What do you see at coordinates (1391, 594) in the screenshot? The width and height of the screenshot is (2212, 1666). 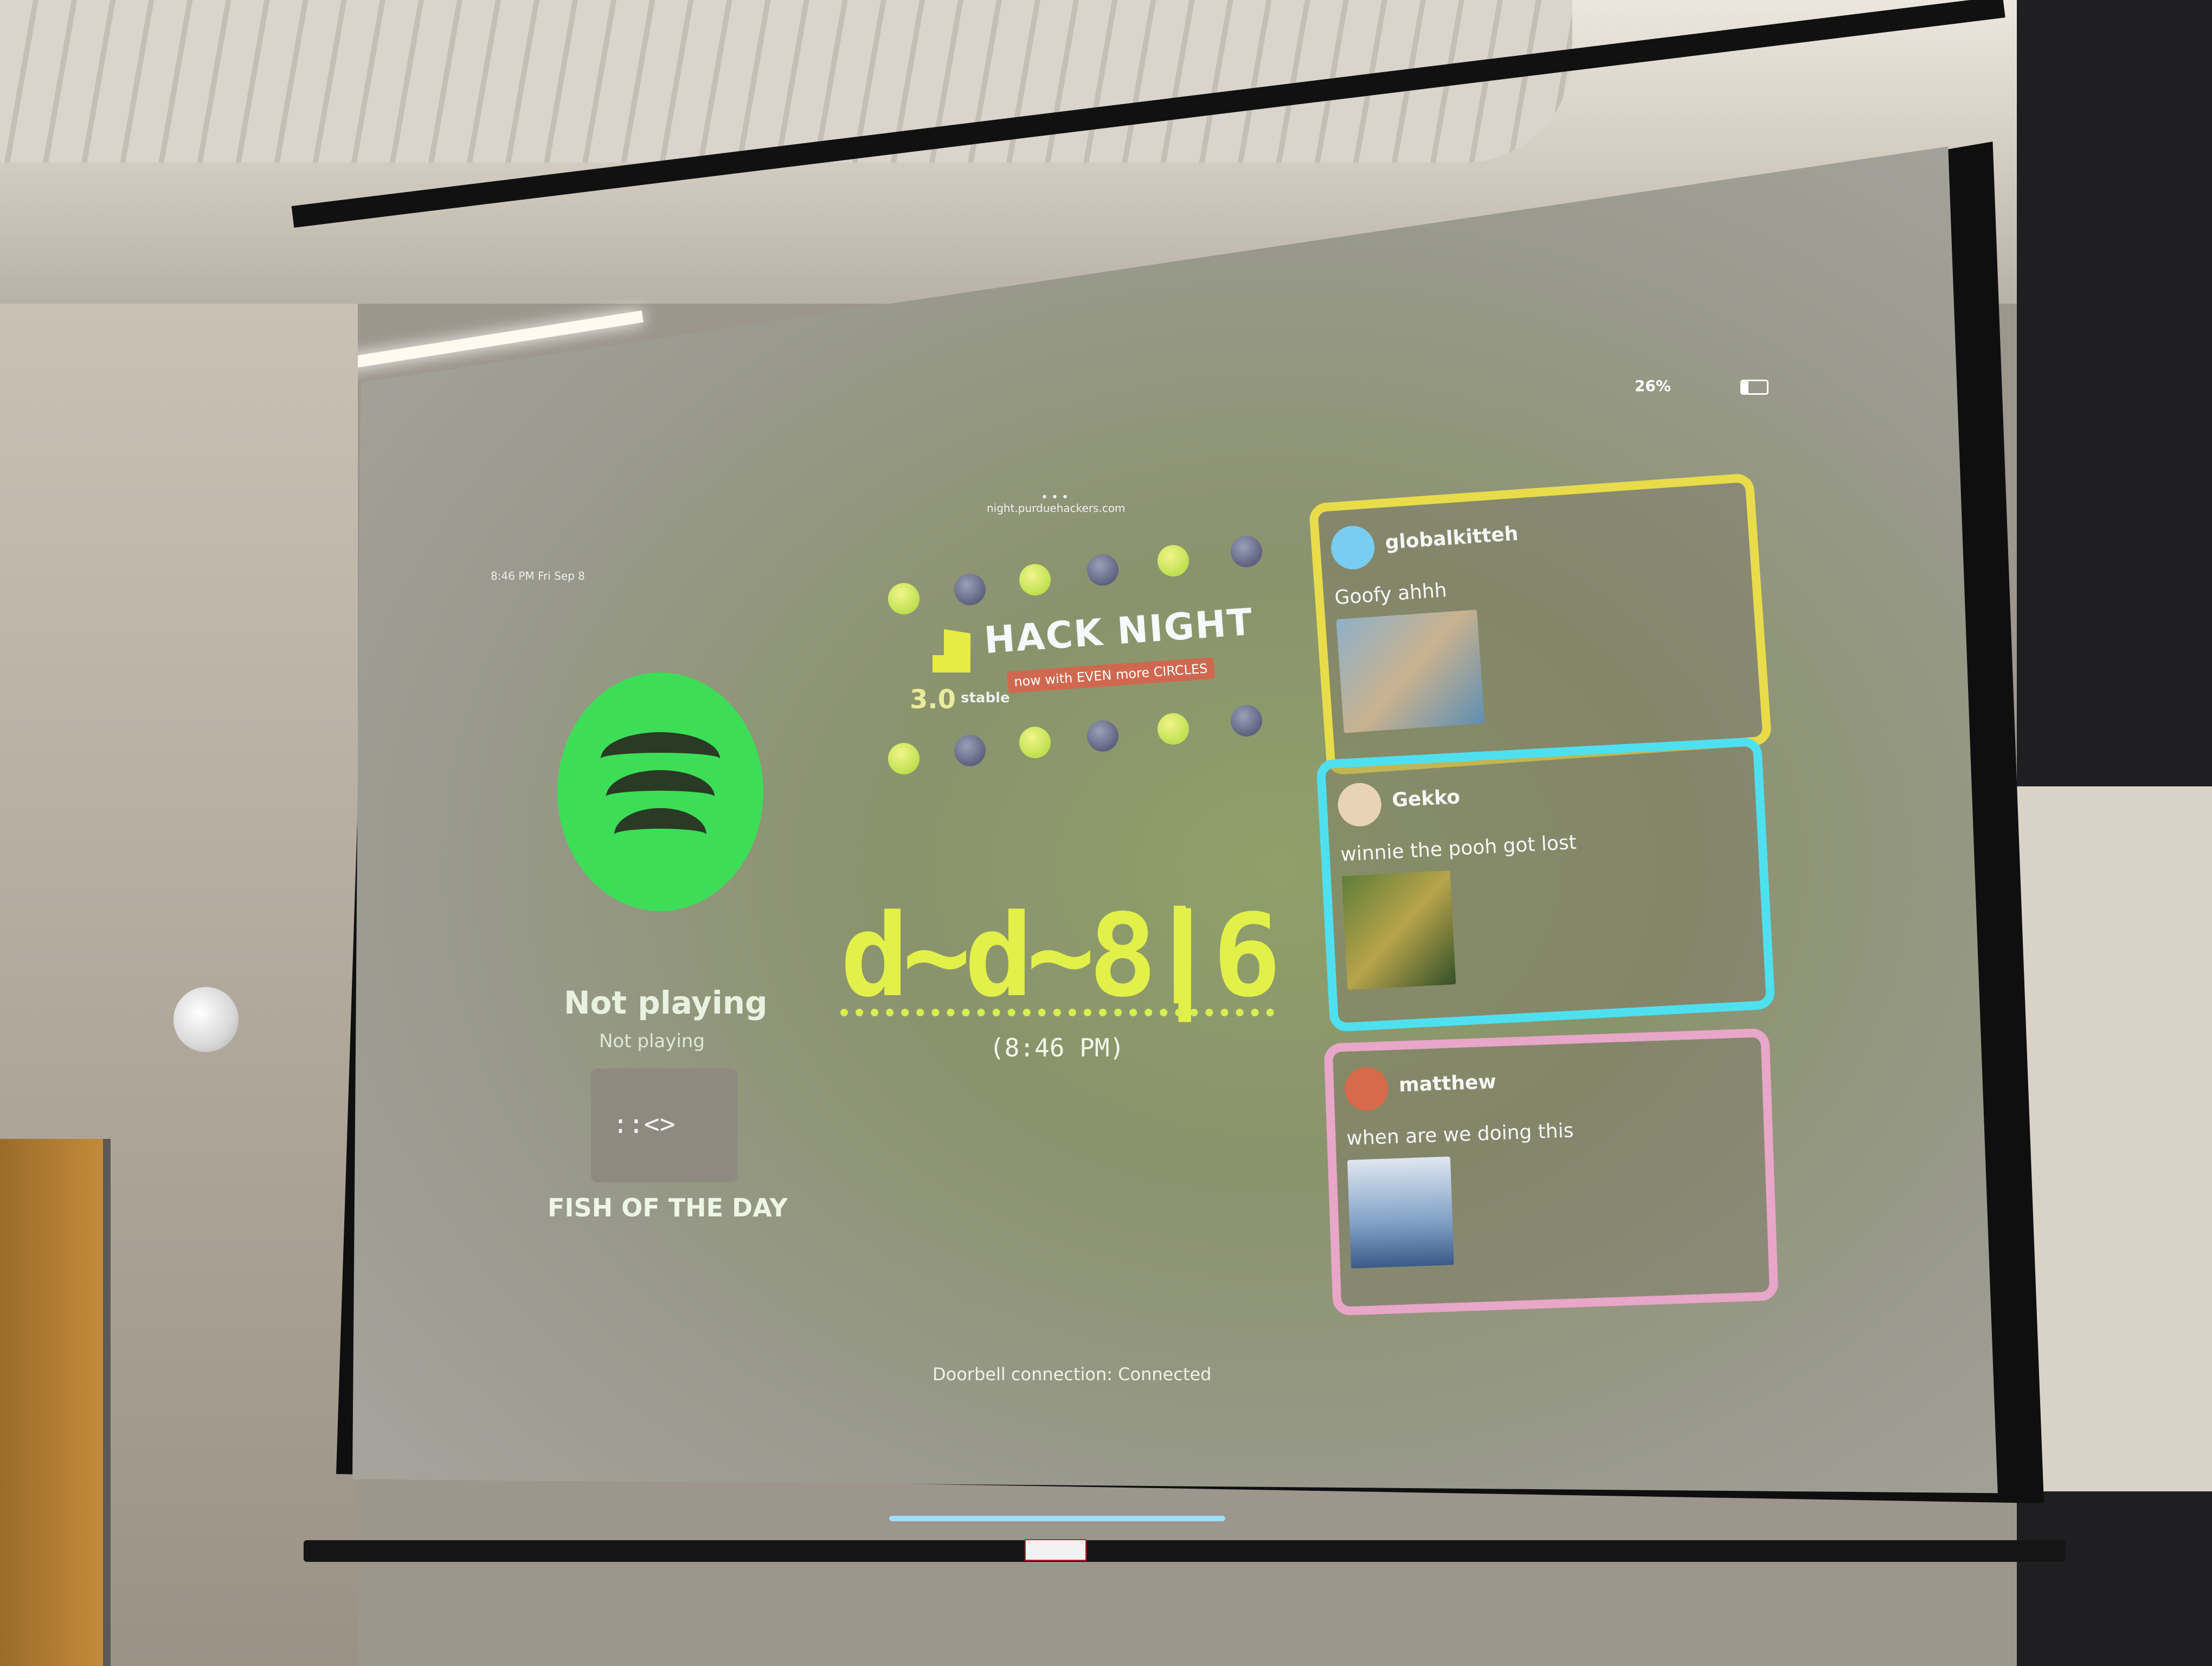 I see `post-message: Goofy ahhh` at bounding box center [1391, 594].